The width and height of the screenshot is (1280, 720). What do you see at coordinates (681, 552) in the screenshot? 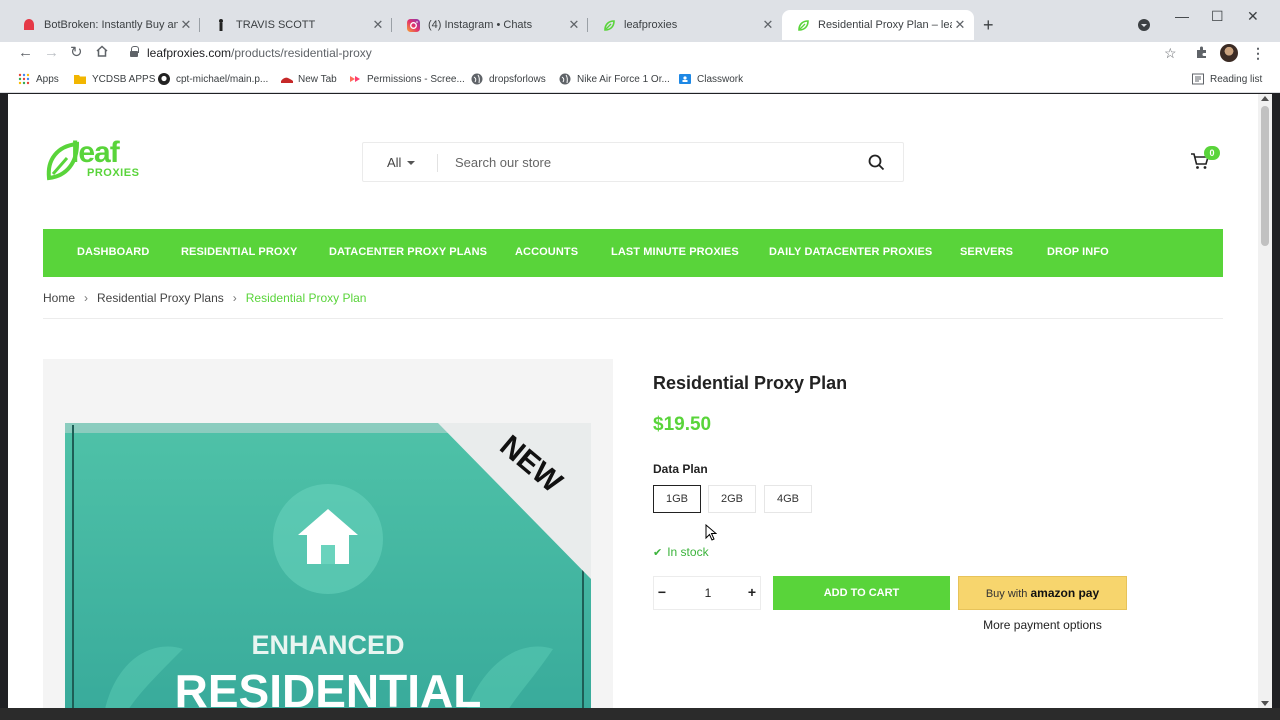
I see `stock-status: ✔ In stock` at bounding box center [681, 552].